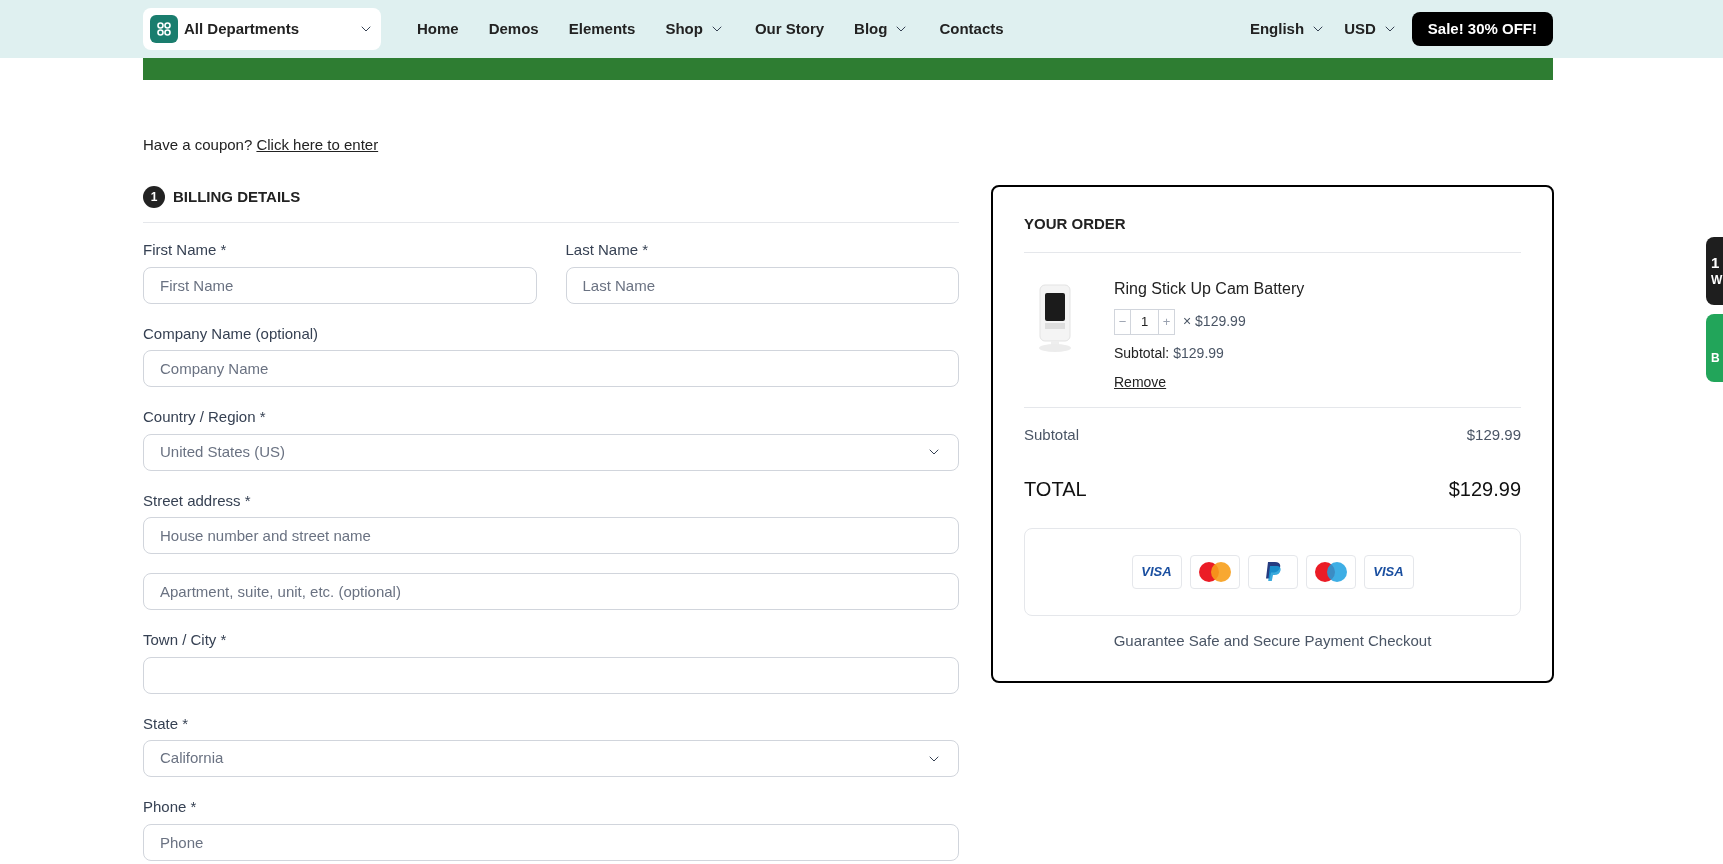 The width and height of the screenshot is (1723, 864). What do you see at coordinates (262, 29) in the screenshot?
I see `departments-dropdown: All Departments` at bounding box center [262, 29].